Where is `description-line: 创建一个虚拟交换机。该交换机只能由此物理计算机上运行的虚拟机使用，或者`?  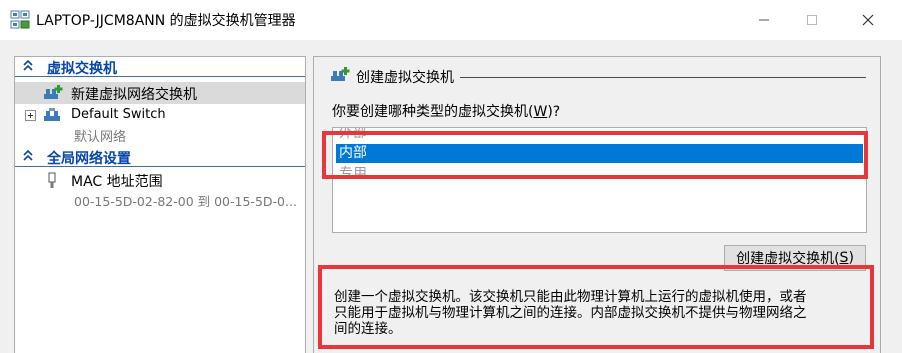 description-line: 创建一个虚拟交换机。该交换机只能由此物理计算机上运行的虚拟机使用，或者 is located at coordinates (570, 297).